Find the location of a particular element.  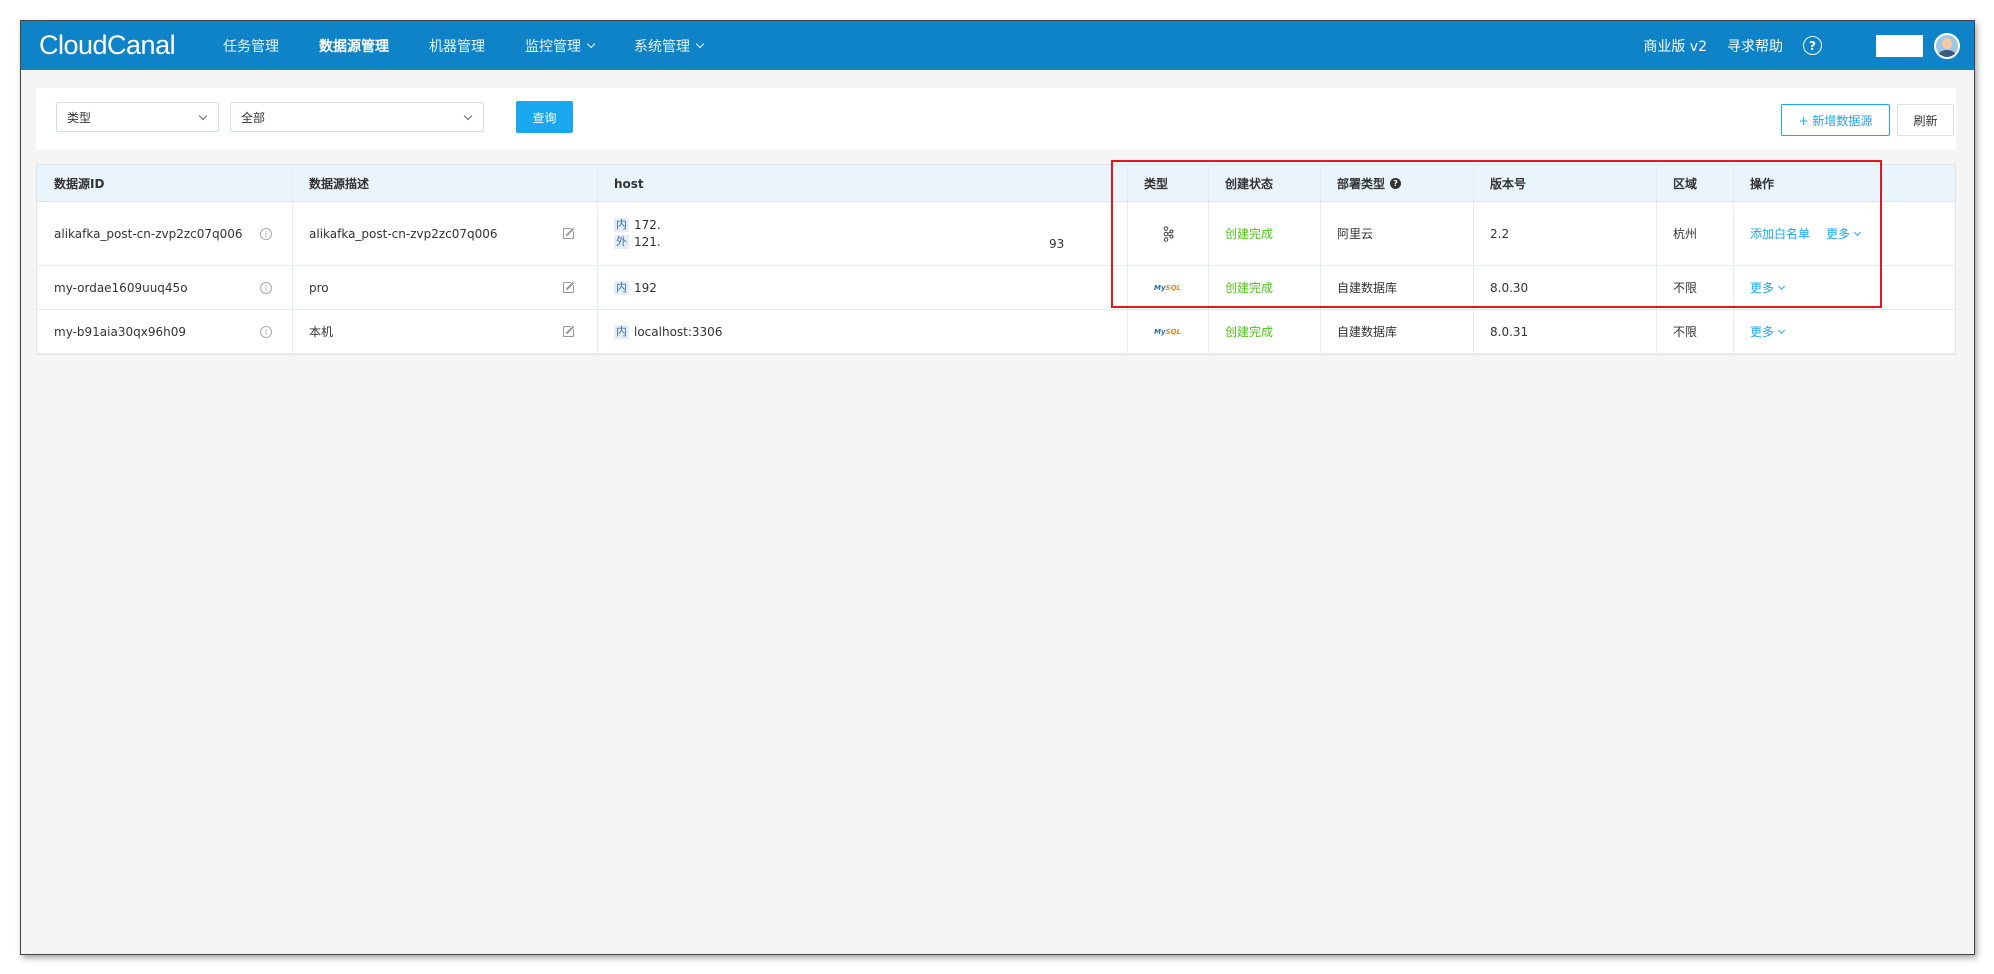

topbar-right: 商业版 v2 寻求帮助 ? is located at coordinates (1801, 45).